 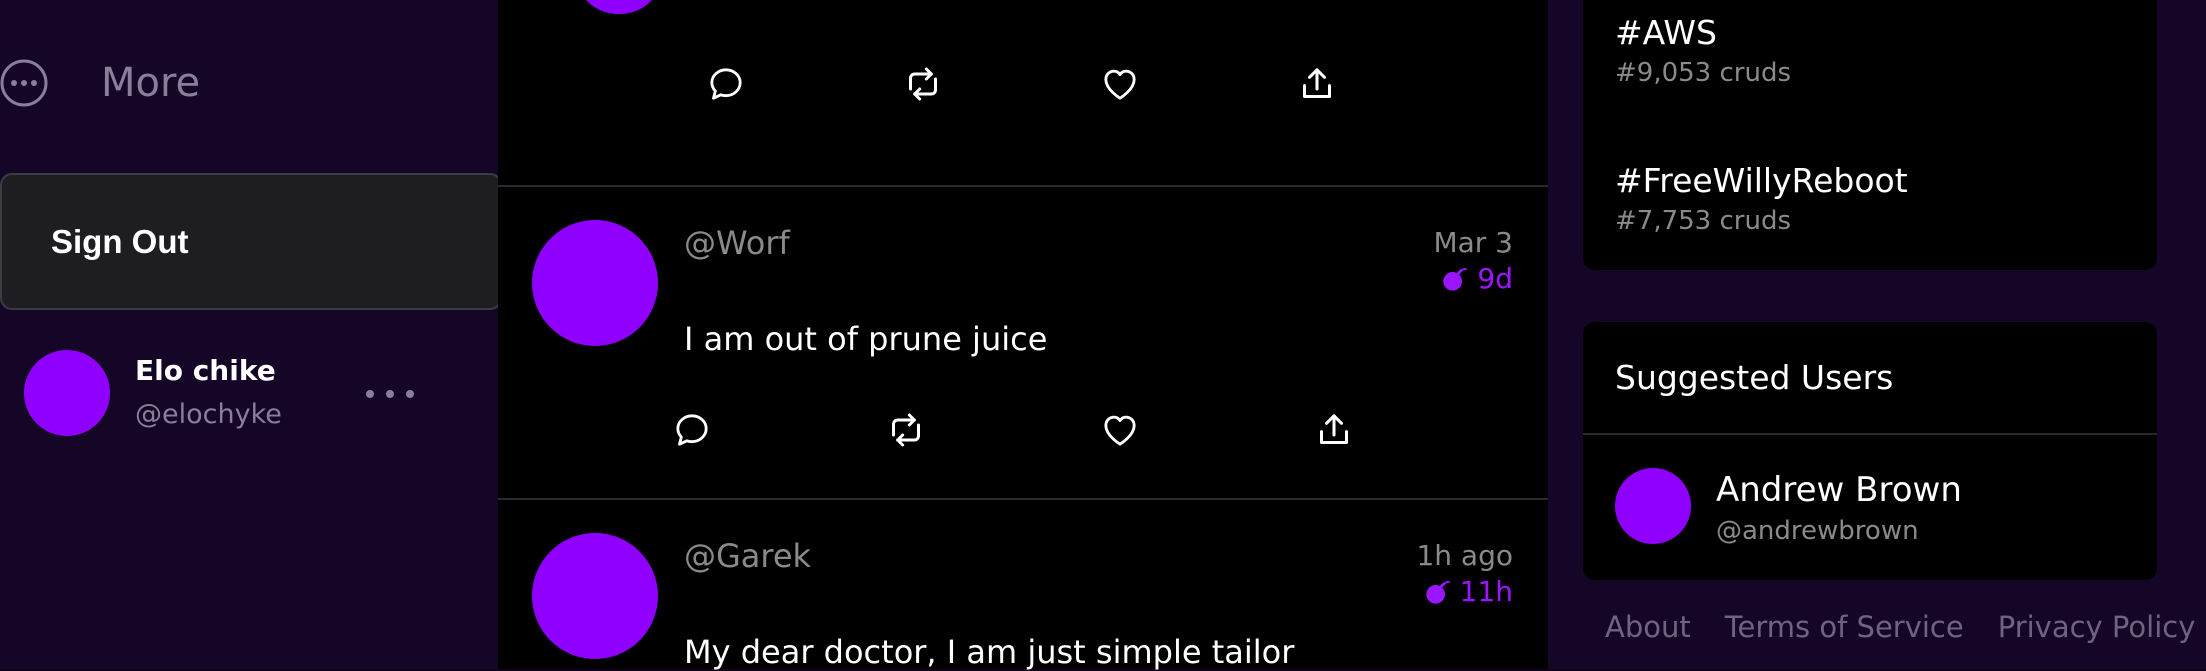 What do you see at coordinates (1703, 221) in the screenshot?
I see `trend-count: #7,753 cruds` at bounding box center [1703, 221].